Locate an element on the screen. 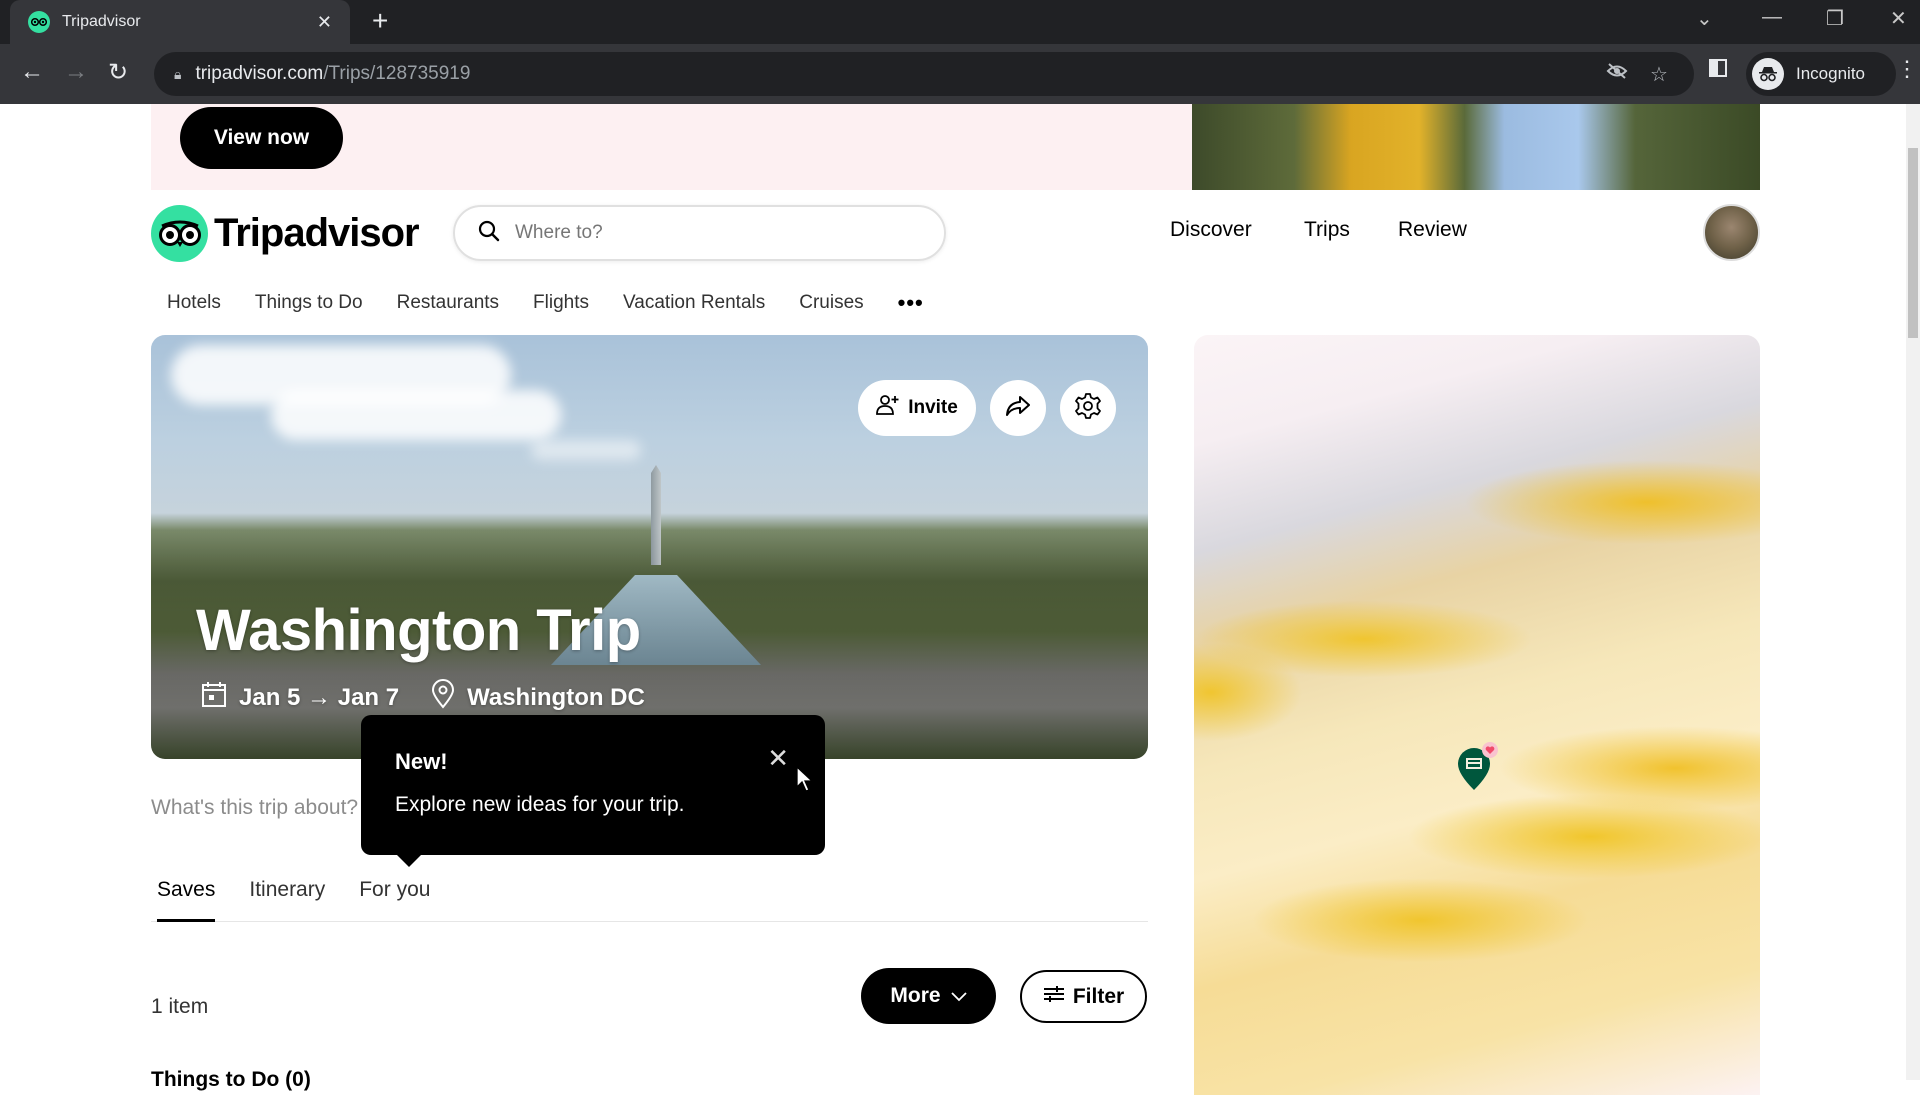 This screenshot has height=1095, width=1920. section-heading-things-to-do: Things to Do (0) is located at coordinates (231, 1080).